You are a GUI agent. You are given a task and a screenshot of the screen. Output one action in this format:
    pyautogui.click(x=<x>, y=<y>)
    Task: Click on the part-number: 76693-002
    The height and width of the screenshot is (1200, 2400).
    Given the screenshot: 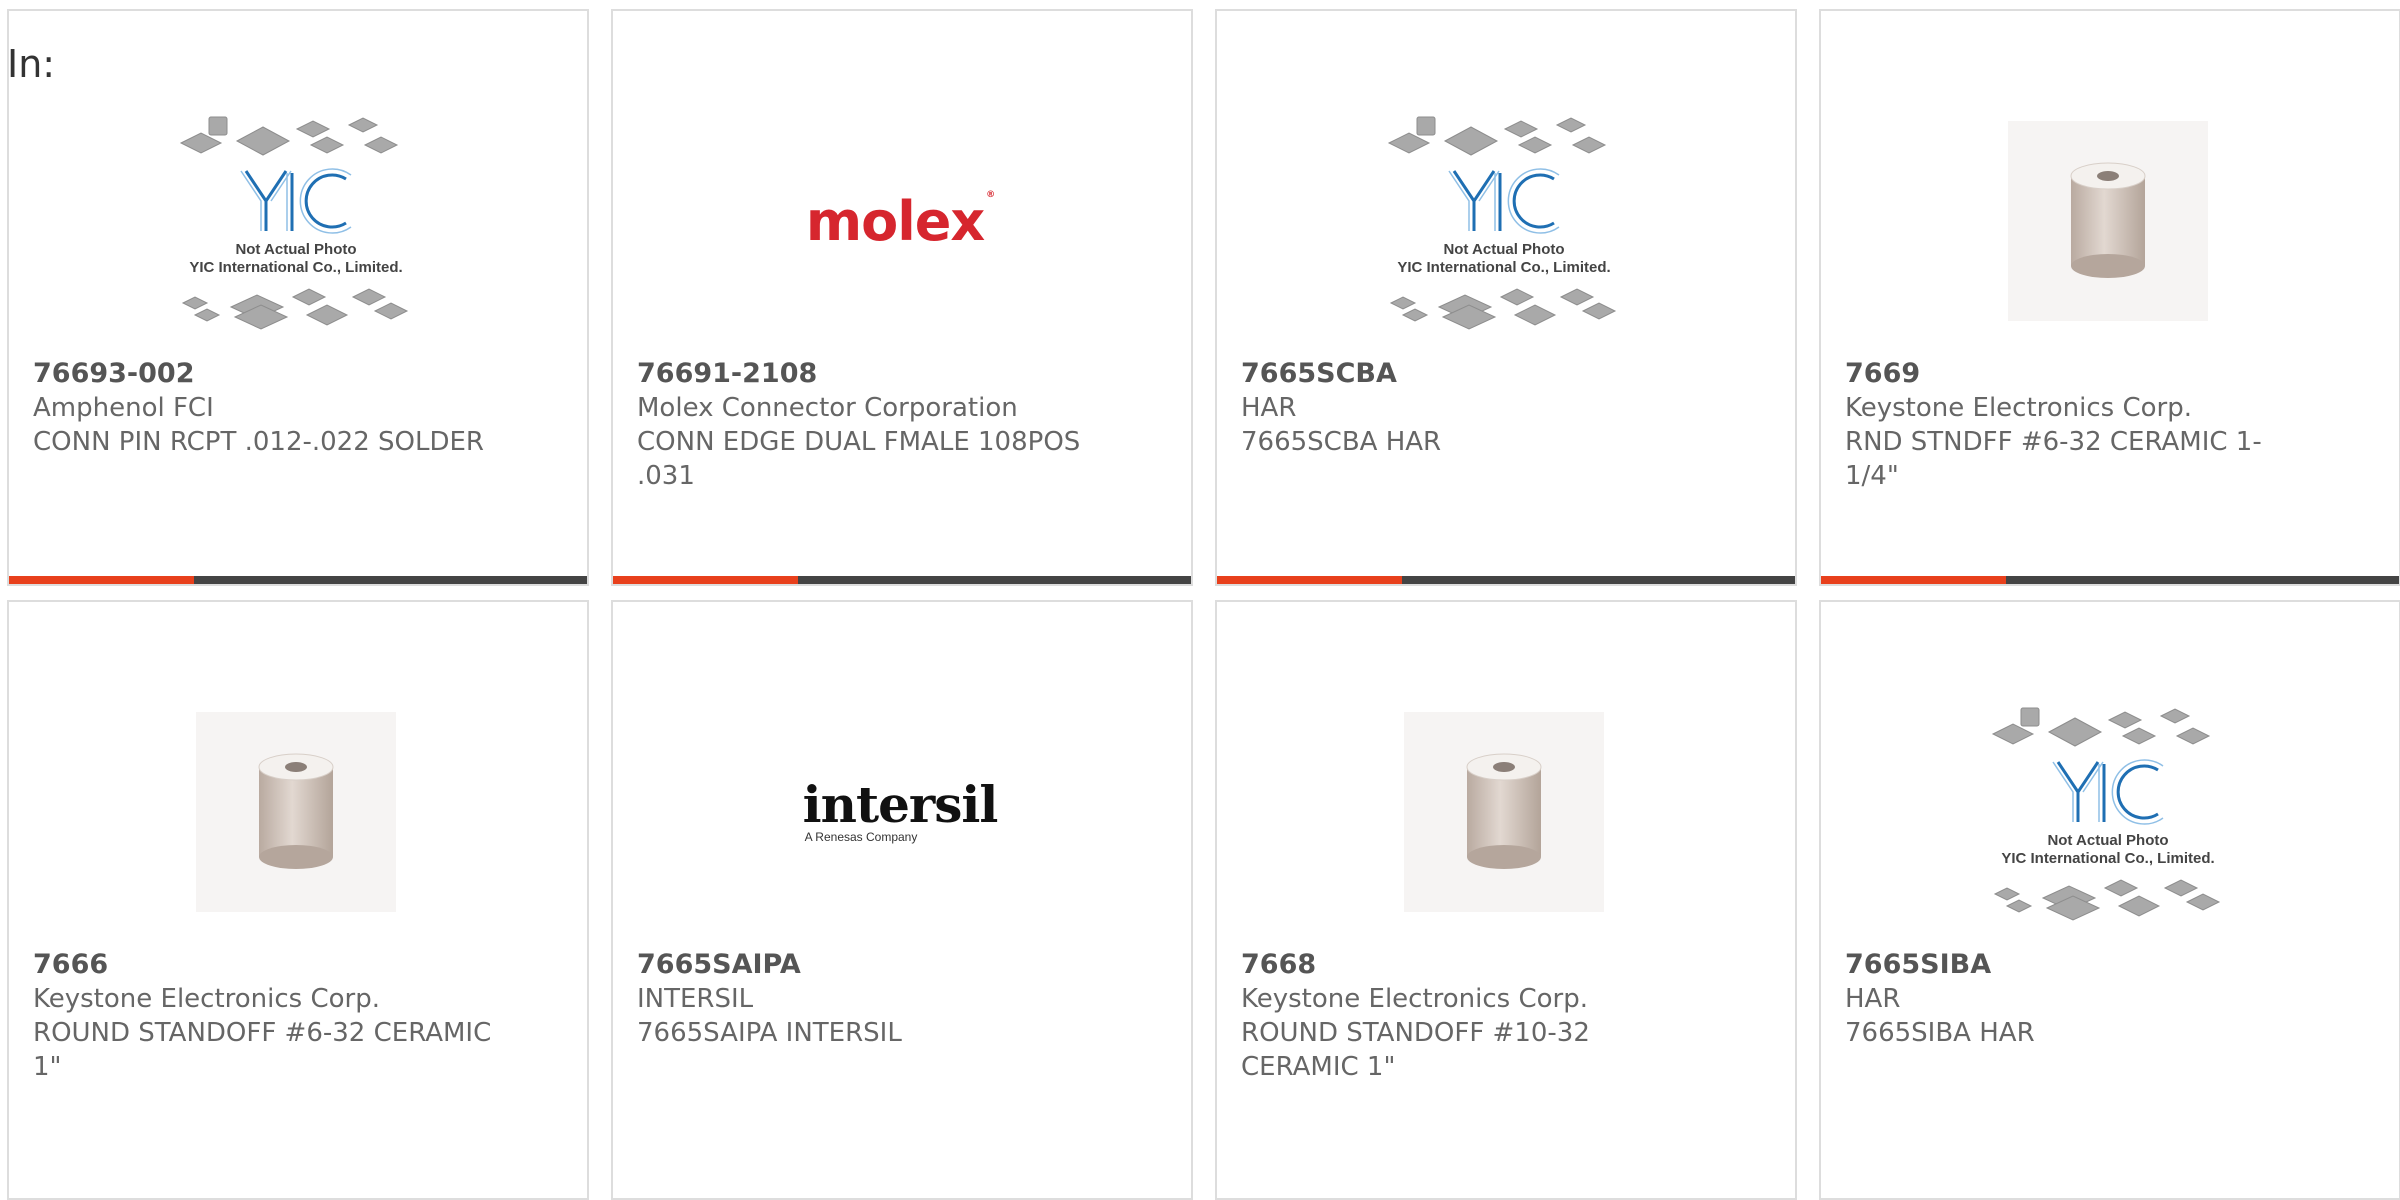 What is the action you would take?
    pyautogui.click(x=293, y=374)
    